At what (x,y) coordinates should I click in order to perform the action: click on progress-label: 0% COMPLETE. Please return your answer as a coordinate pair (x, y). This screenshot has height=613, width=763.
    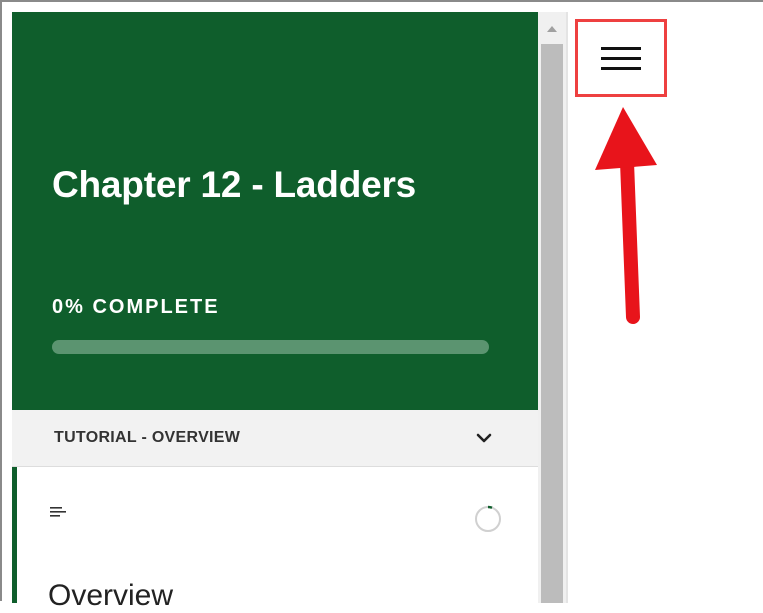
    Looking at the image, I should click on (136, 307).